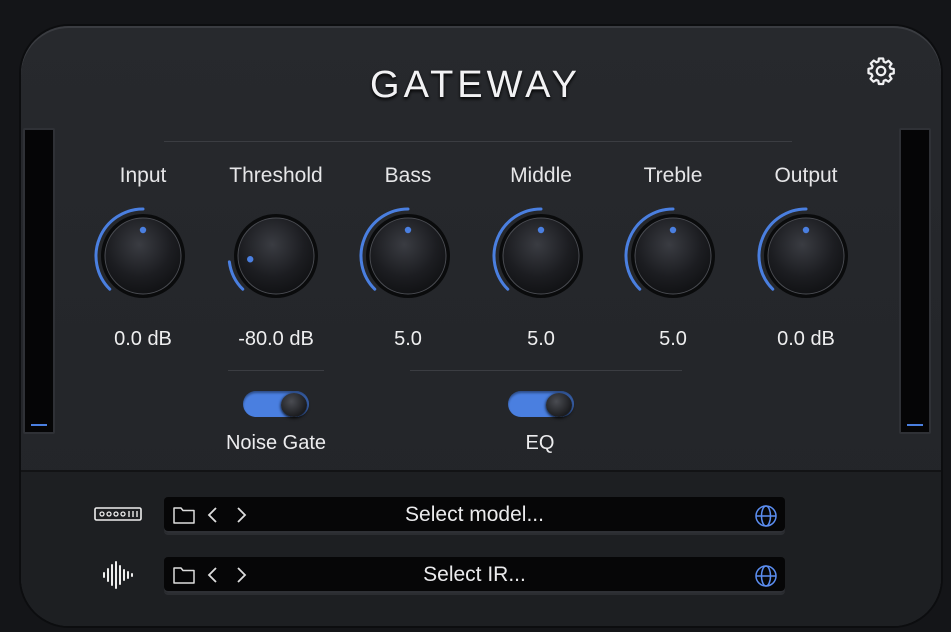  Describe the element at coordinates (478, 141) in the screenshot. I see `title-divider` at that location.